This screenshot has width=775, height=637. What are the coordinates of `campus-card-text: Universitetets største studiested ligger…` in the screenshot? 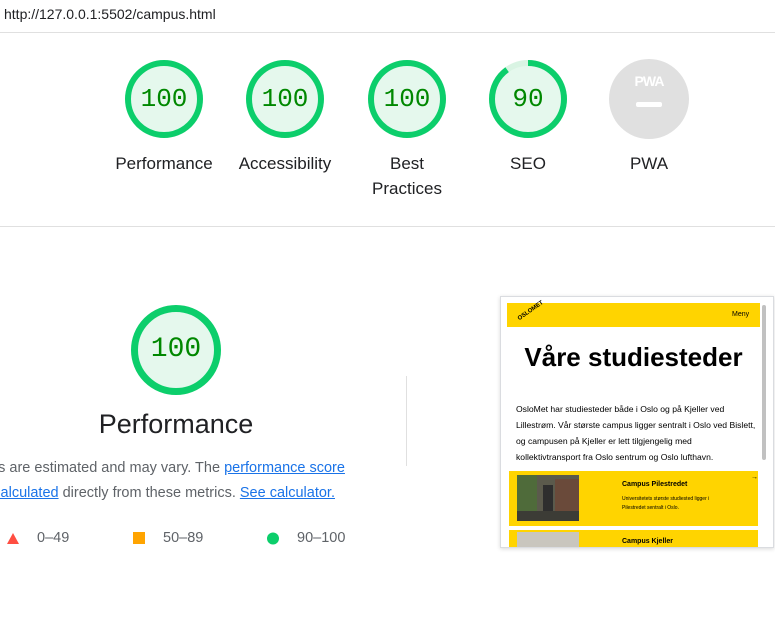 It's located at (666, 503).